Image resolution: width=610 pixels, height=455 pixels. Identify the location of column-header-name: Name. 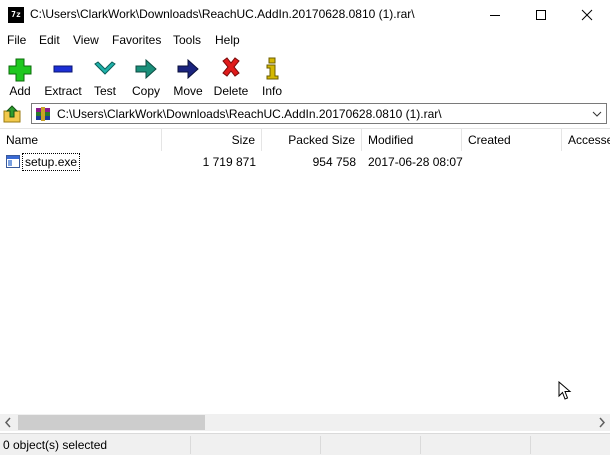
(81, 140).